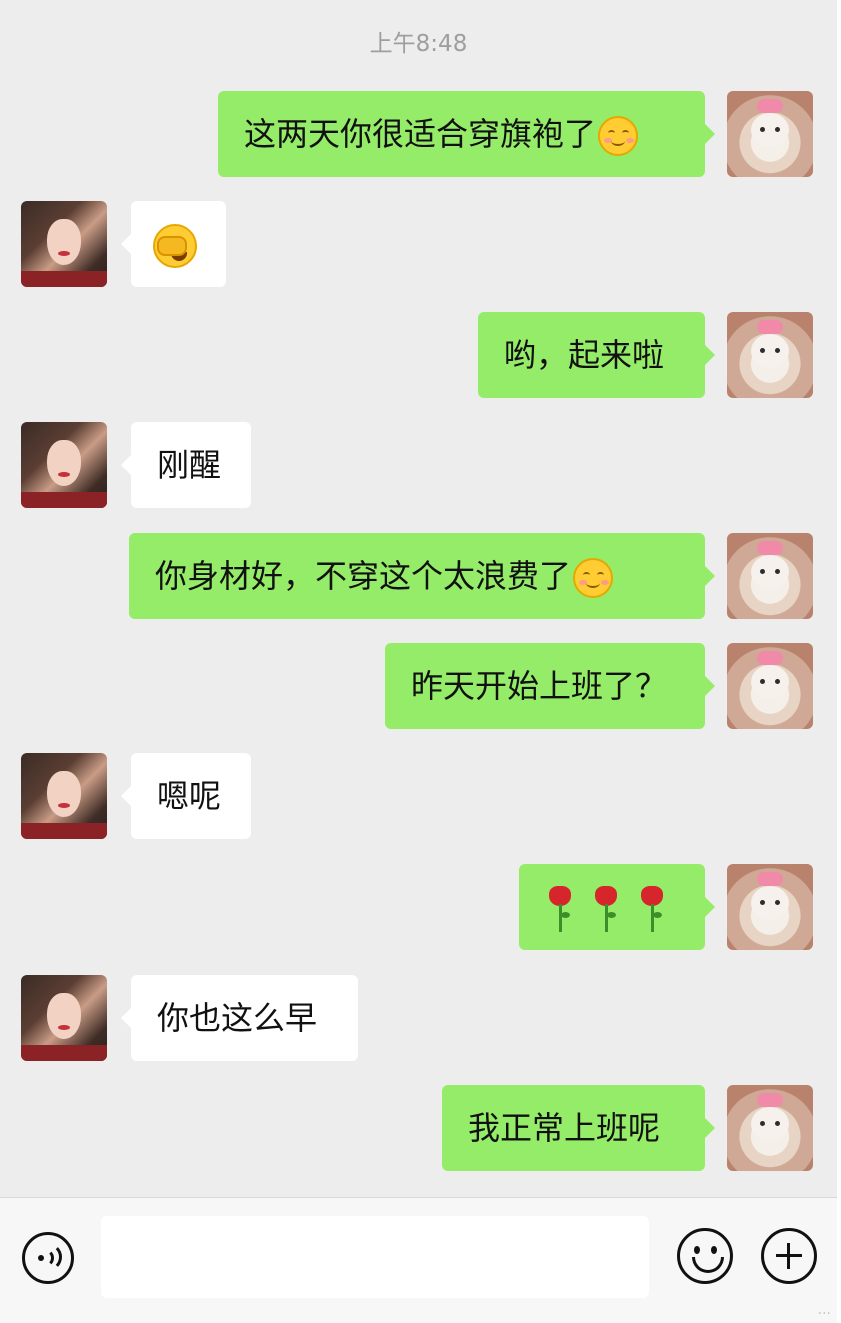  I want to click on received-message-bubble: 嗯呢, so click(186, 796).